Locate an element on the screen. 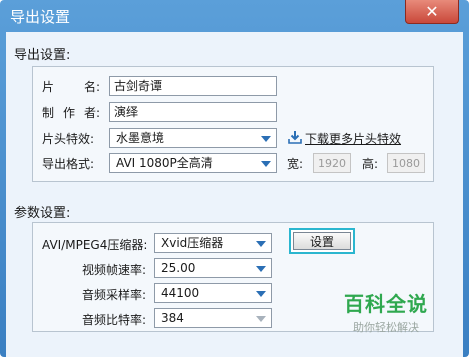 The image size is (469, 357). export-group-title: 导出设置: is located at coordinates (42, 55).